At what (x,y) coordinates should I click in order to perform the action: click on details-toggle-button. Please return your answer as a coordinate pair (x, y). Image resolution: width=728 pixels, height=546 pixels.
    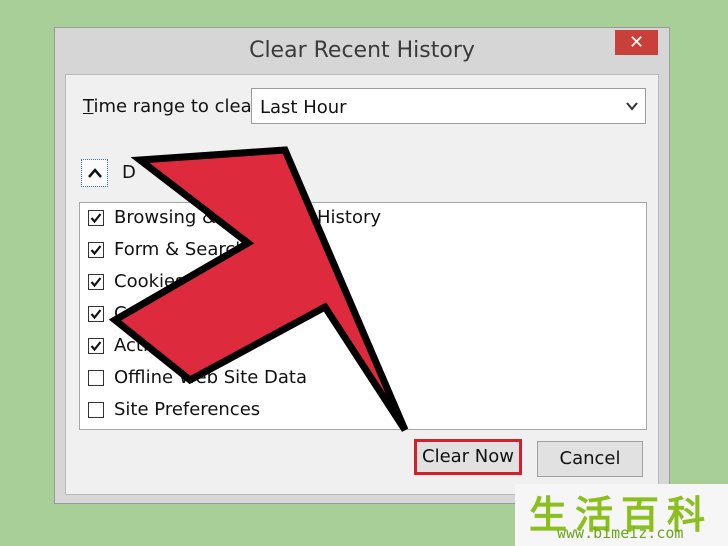
    Looking at the image, I should click on (94, 173).